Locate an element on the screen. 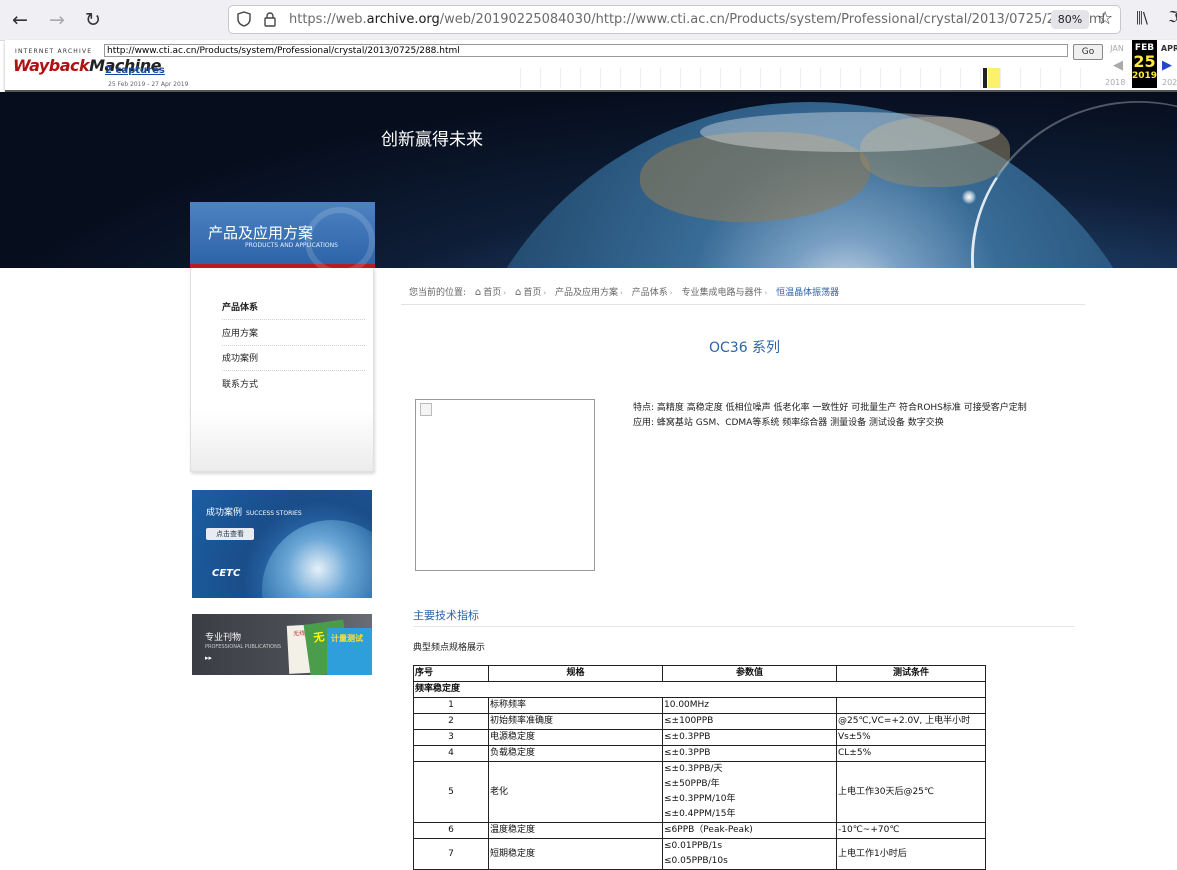 This screenshot has height=870, width=1177. sidebar-item-solutions: 应用方案 is located at coordinates (293, 336).